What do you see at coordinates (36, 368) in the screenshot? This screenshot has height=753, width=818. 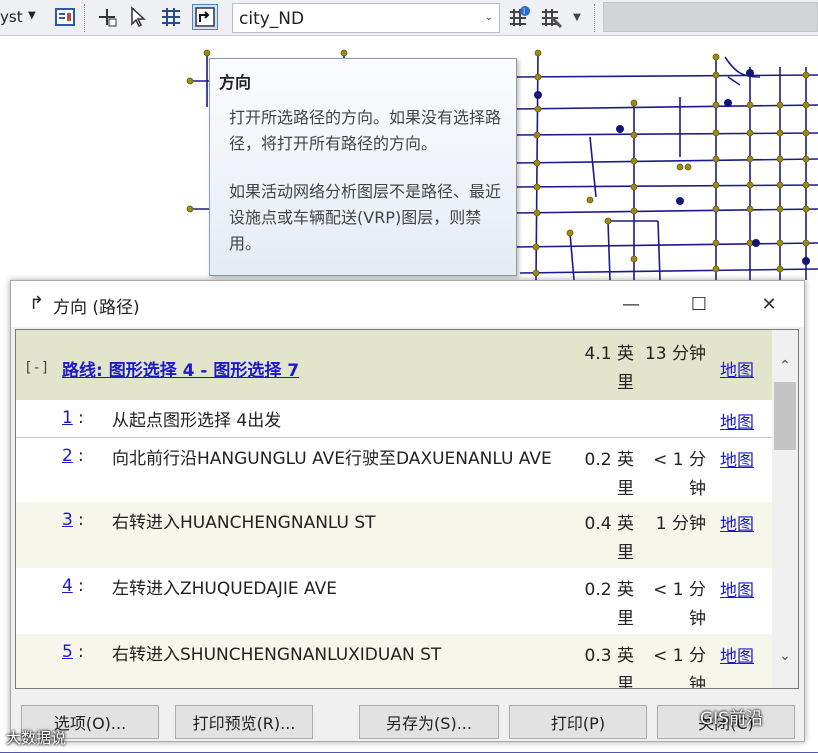 I see `collapse-toggle: [-]` at bounding box center [36, 368].